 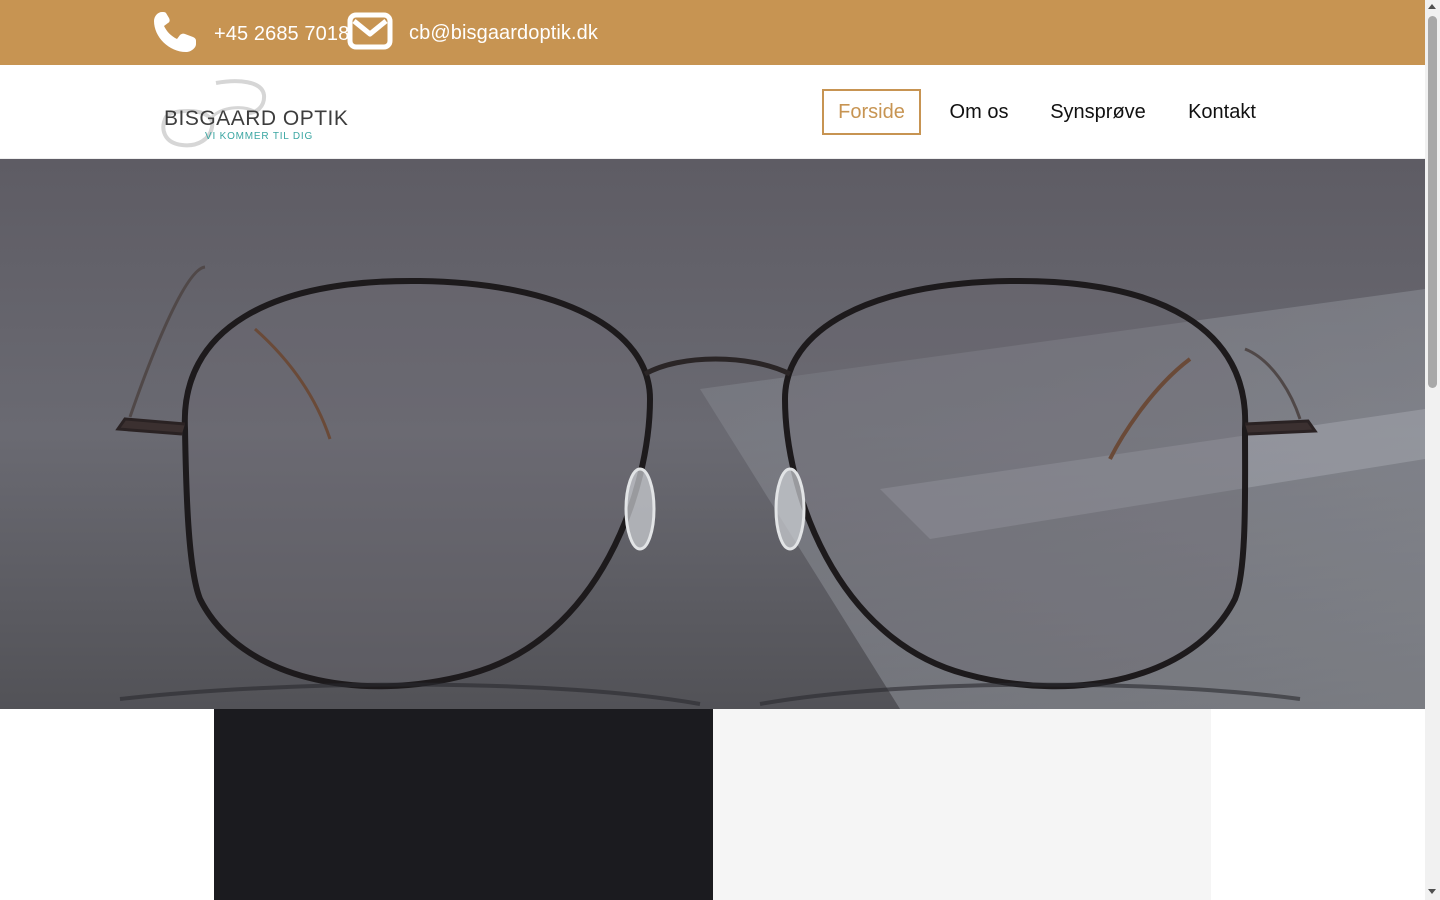 I want to click on main-nav: Forside Om os Synsprøve Kontakt, so click(x=712, y=112).